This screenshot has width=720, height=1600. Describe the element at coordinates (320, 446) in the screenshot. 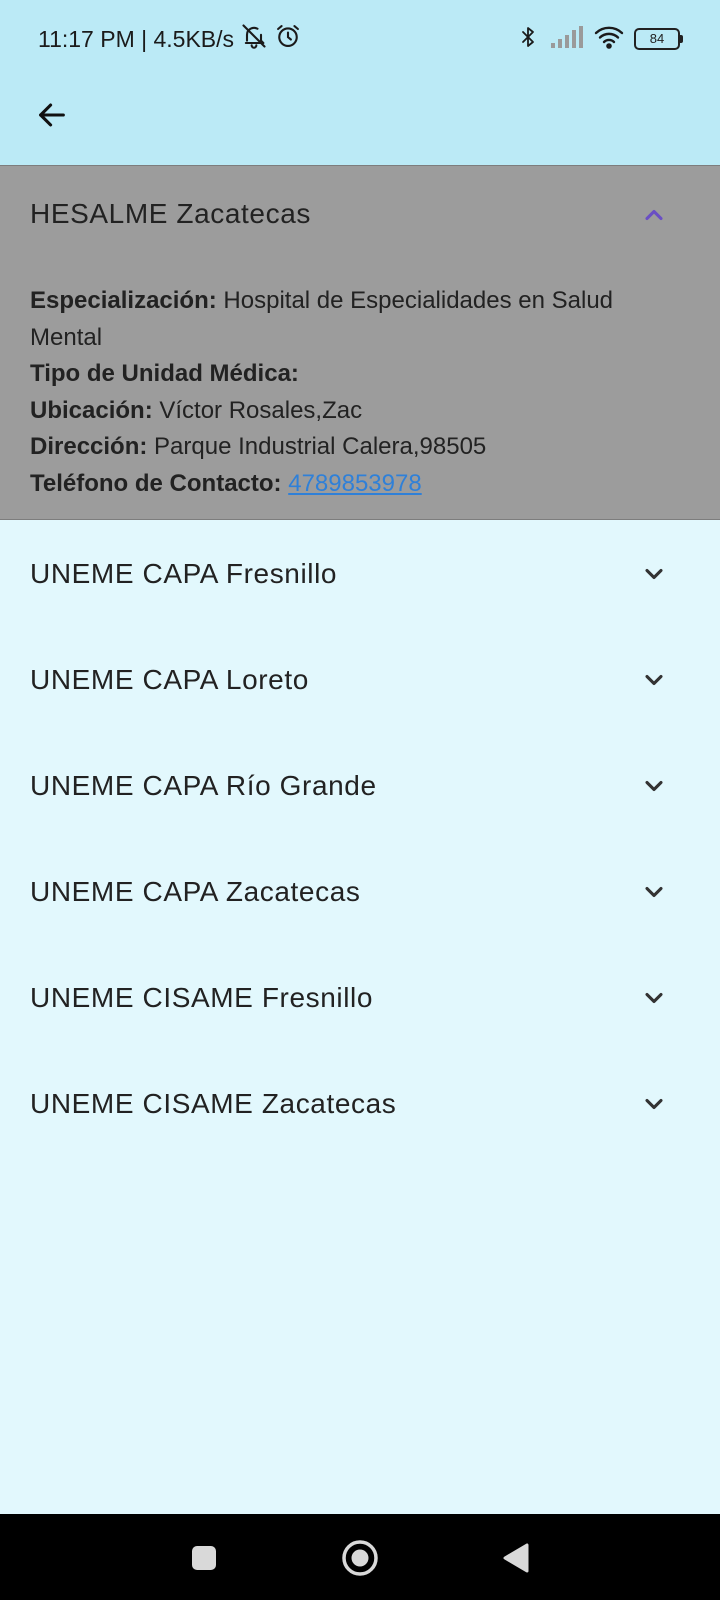

I see `detail-value: Parque Industrial Calera,98505` at that location.